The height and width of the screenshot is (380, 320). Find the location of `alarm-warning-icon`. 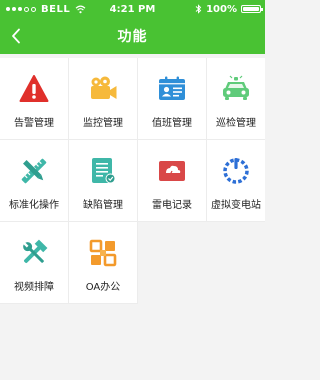

alarm-warning-icon is located at coordinates (34, 89).